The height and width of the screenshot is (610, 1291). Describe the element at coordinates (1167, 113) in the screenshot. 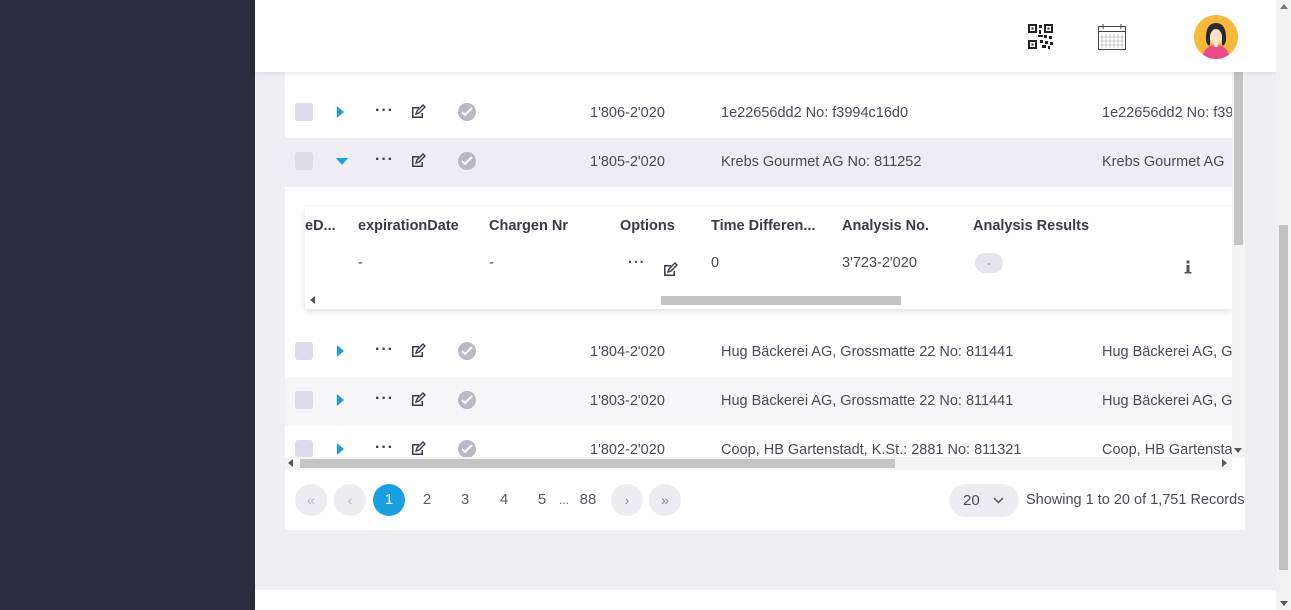

I see `row-customer-secondary: 1e22656dd2 No: f39` at that location.